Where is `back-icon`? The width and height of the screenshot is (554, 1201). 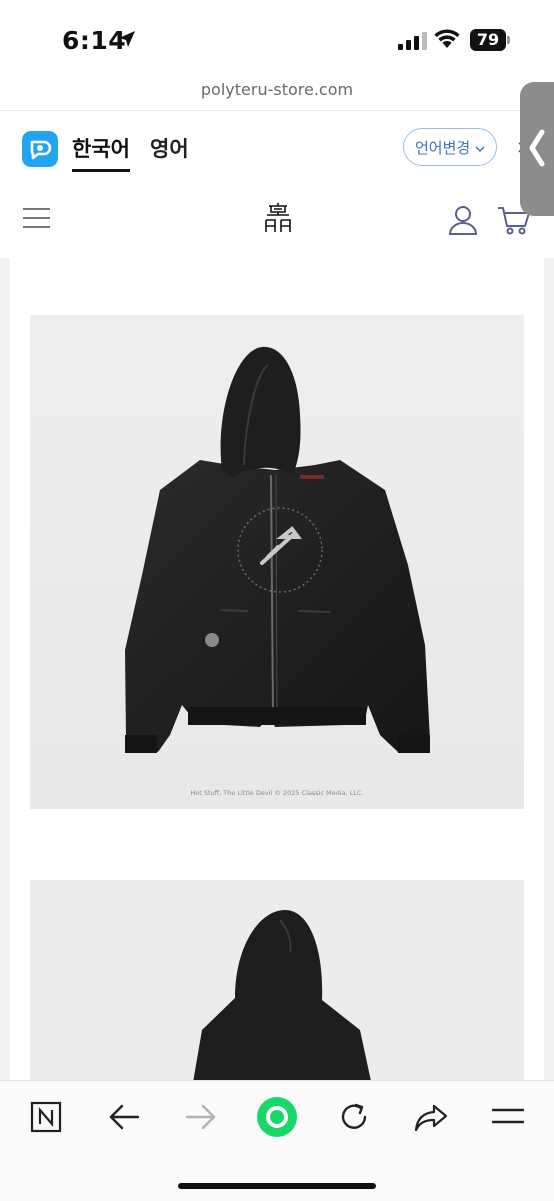
back-icon is located at coordinates (124, 1117).